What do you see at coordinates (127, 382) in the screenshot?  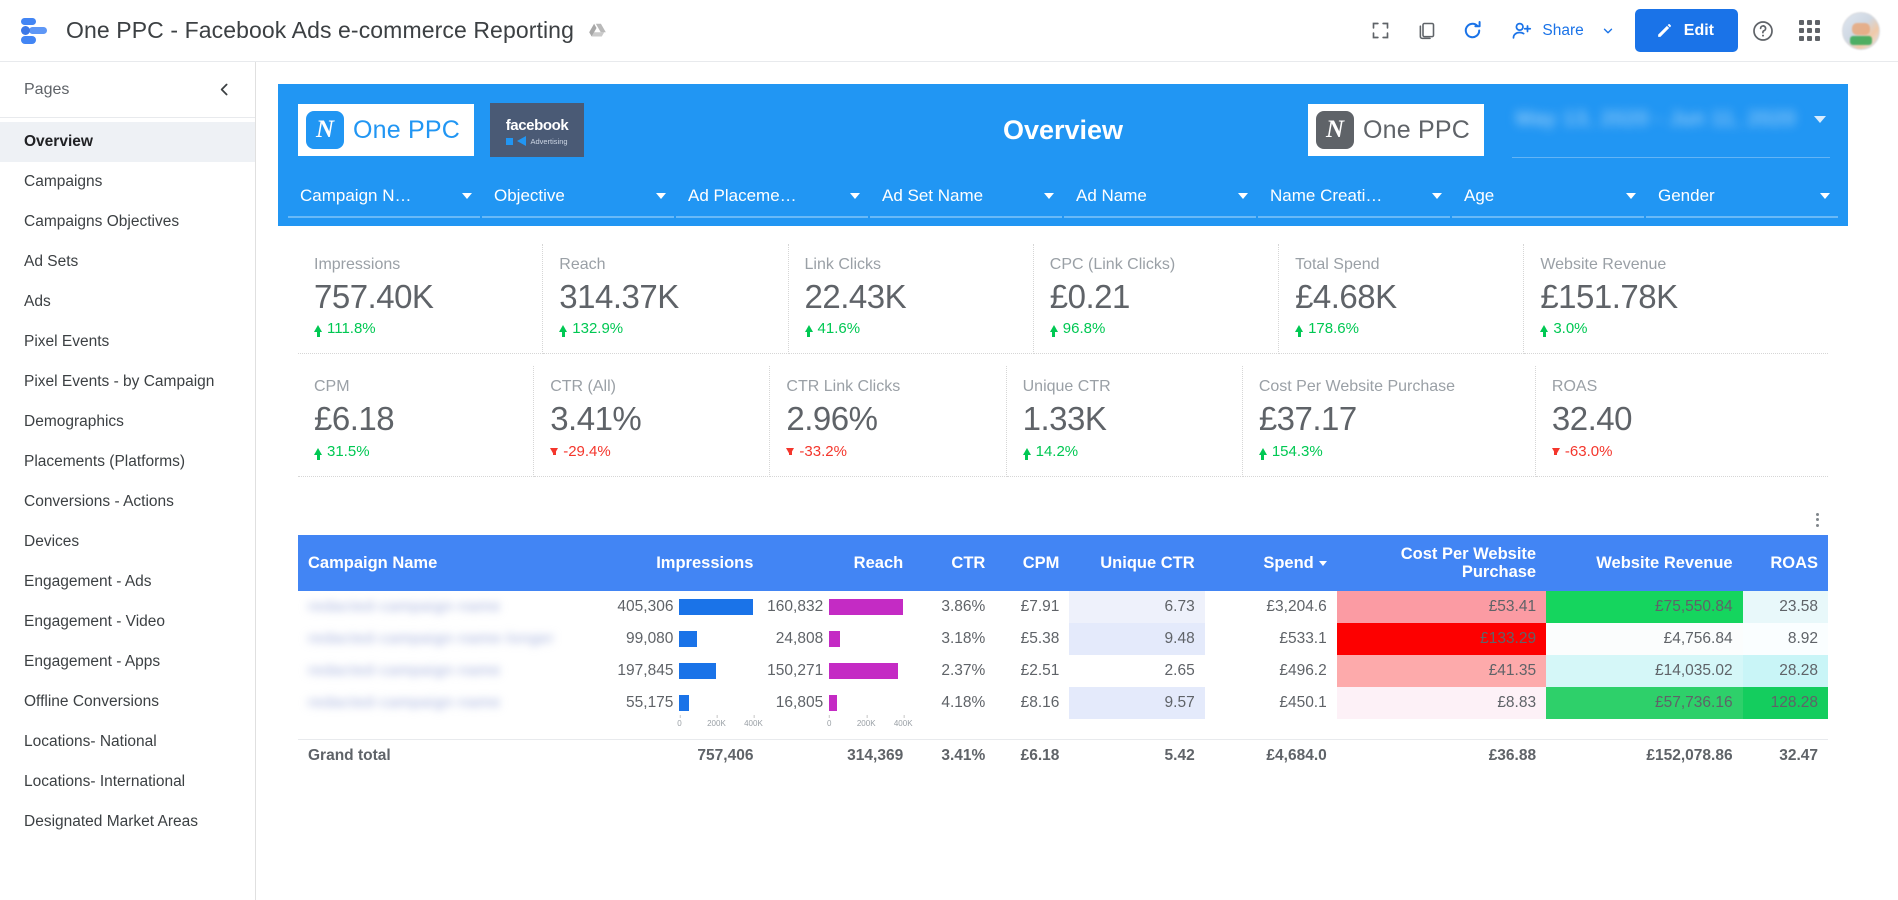 I see `sidebar-item-pixel-events-by-campaign: Pixel Events - by Campaign` at bounding box center [127, 382].